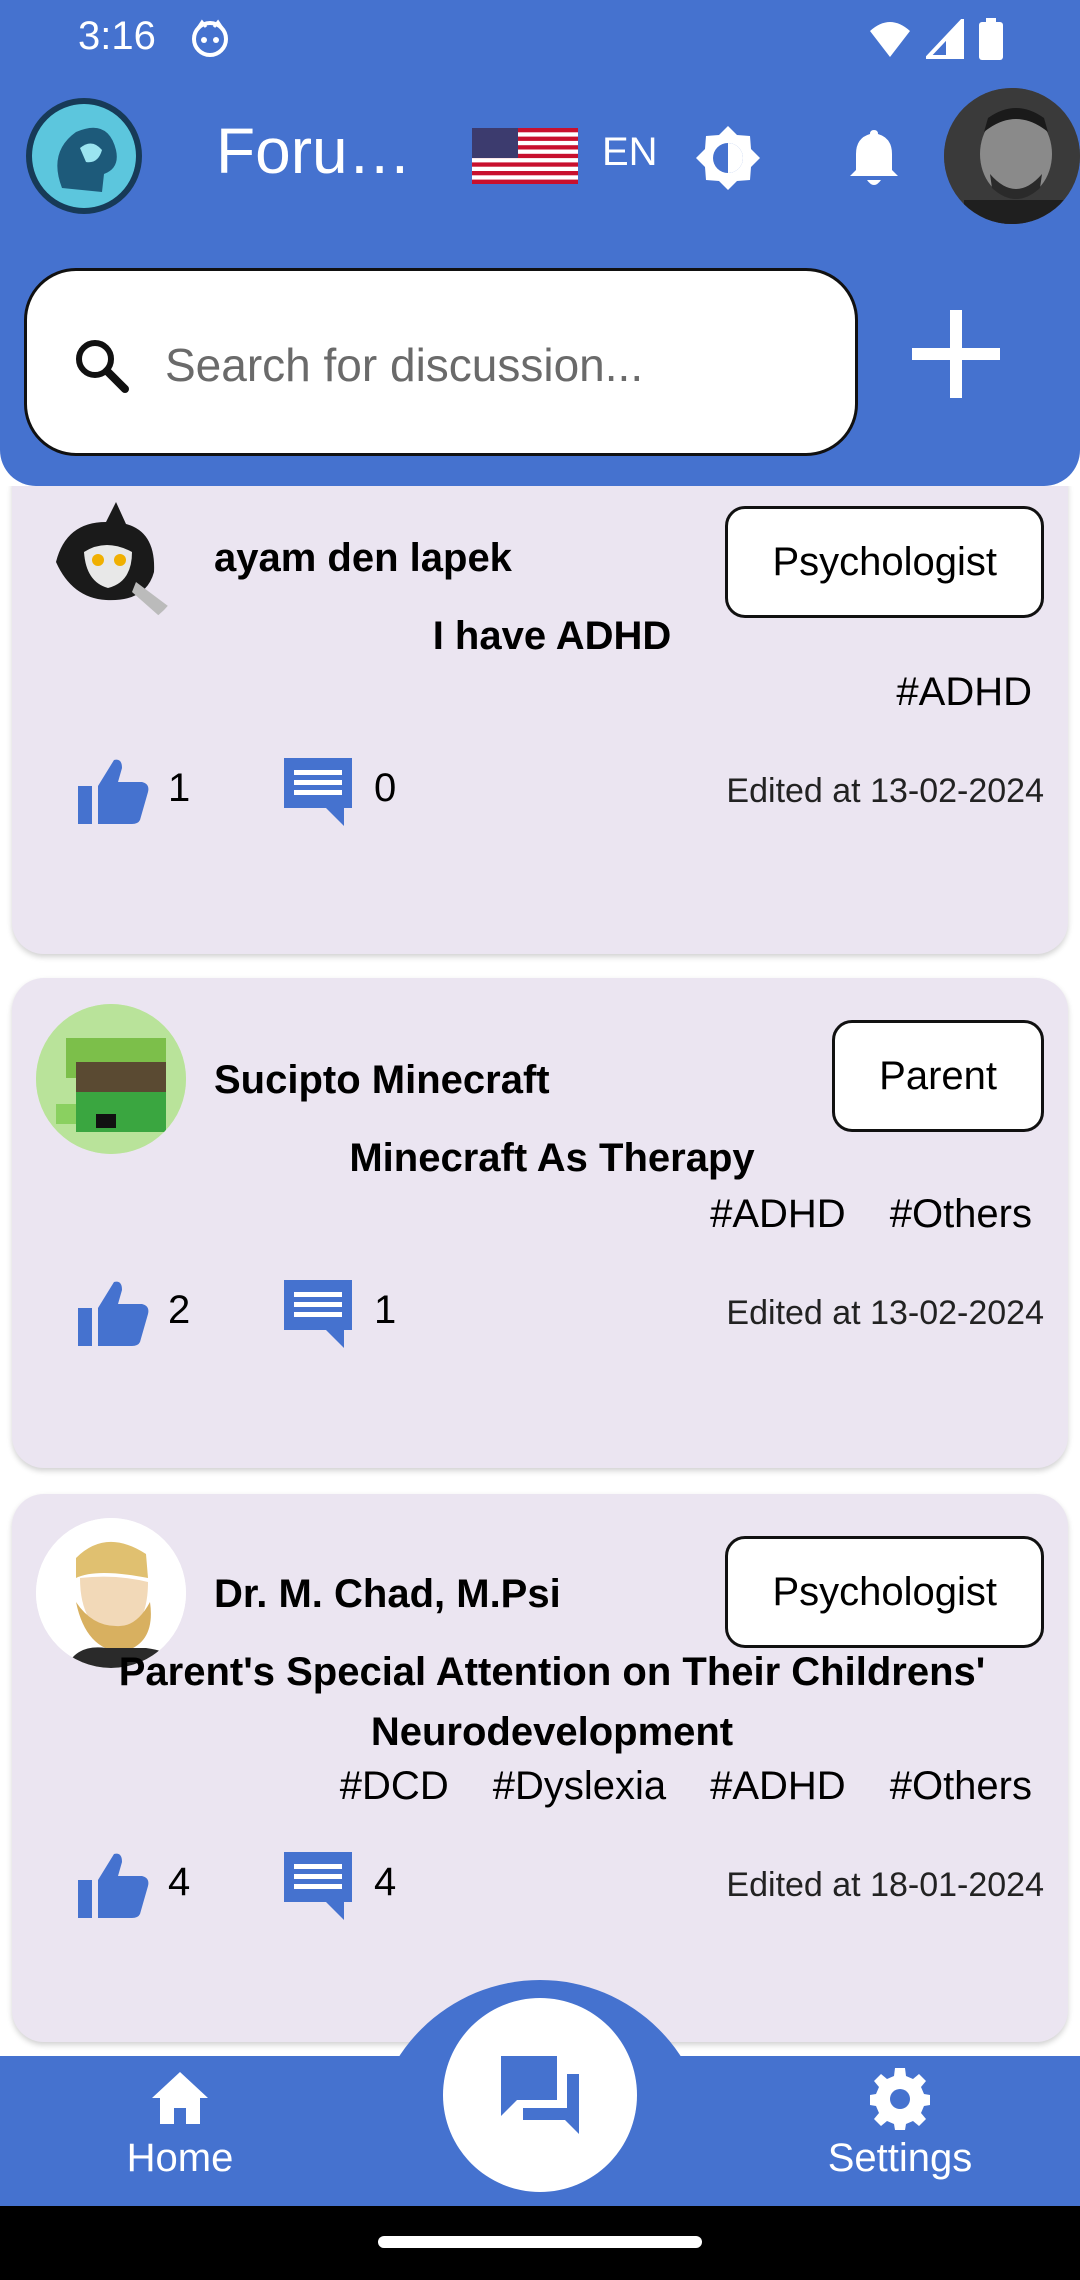 This screenshot has width=1080, height=2280. What do you see at coordinates (890, 39) in the screenshot?
I see `wifi-icon` at bounding box center [890, 39].